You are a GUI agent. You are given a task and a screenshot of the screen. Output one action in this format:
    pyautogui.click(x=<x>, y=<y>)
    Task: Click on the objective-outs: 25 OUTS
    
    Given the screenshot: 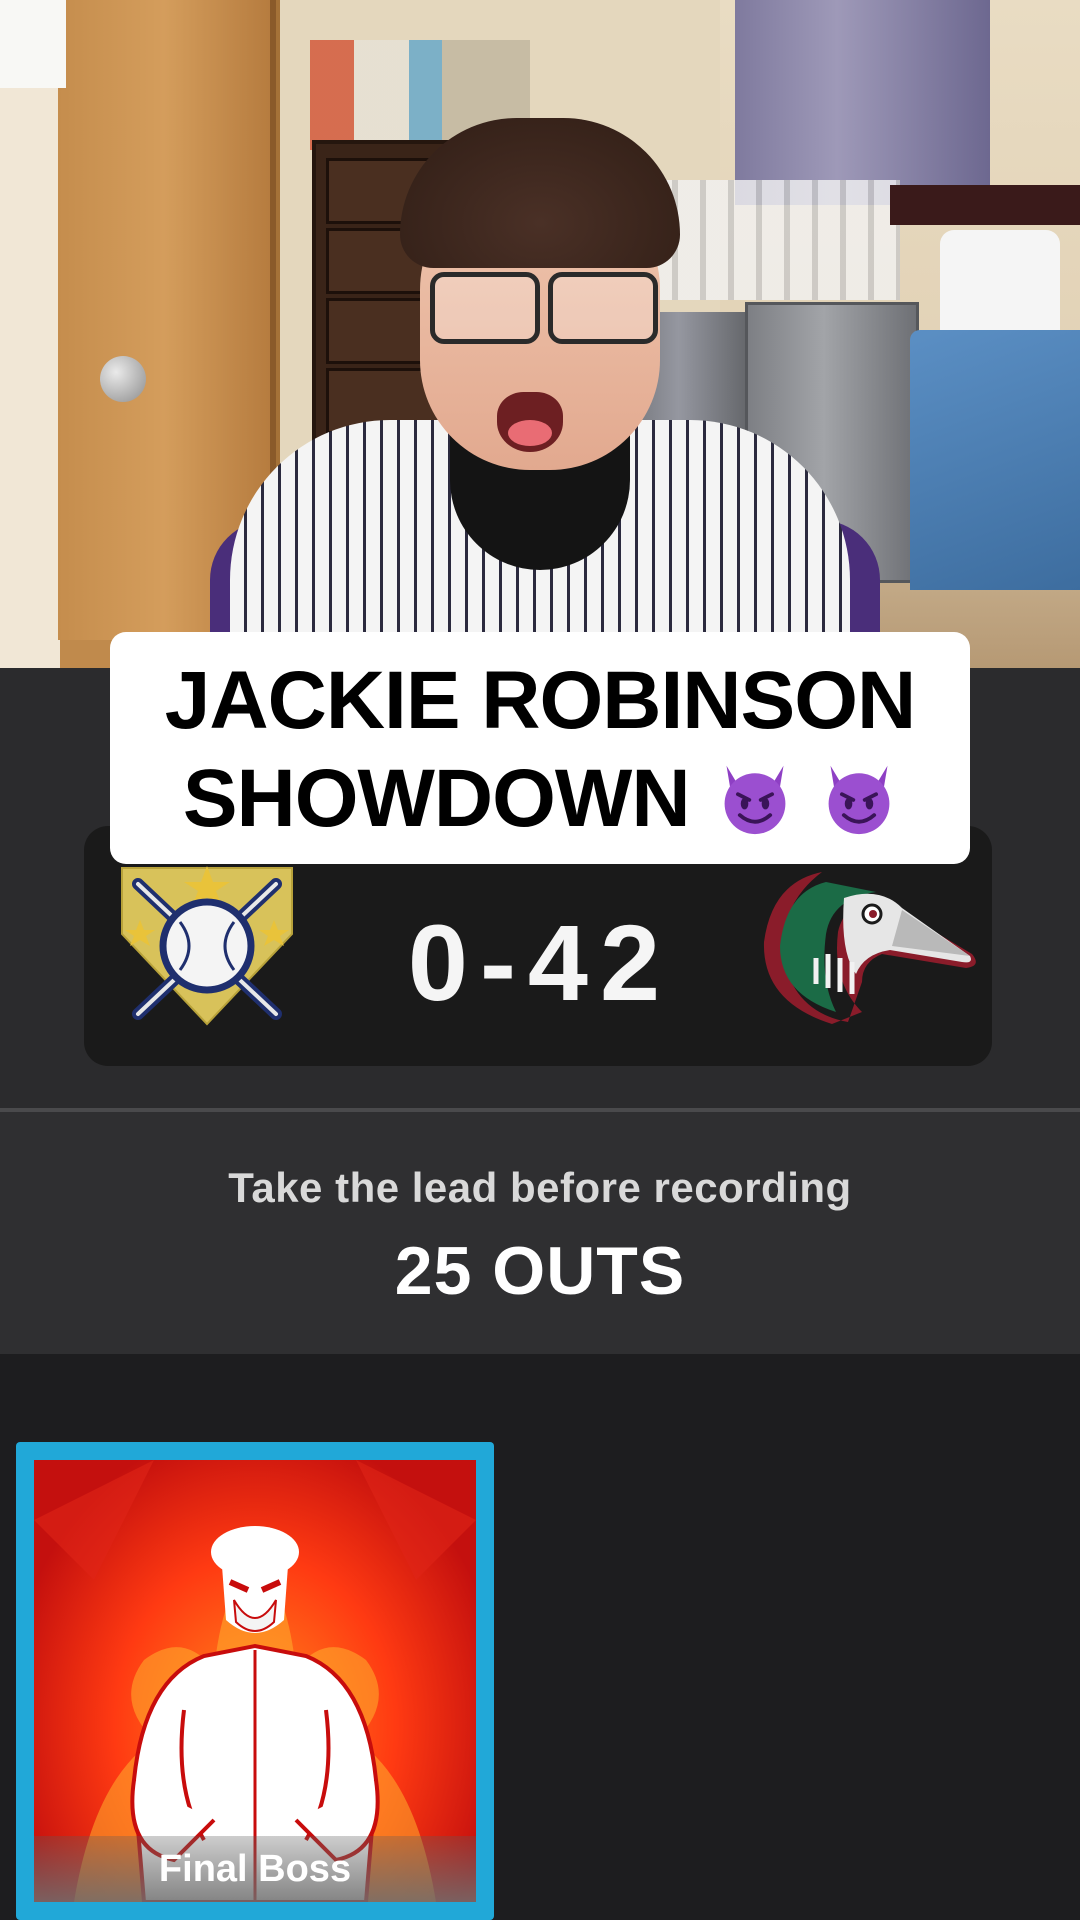 What is the action you would take?
    pyautogui.click(x=540, y=1271)
    